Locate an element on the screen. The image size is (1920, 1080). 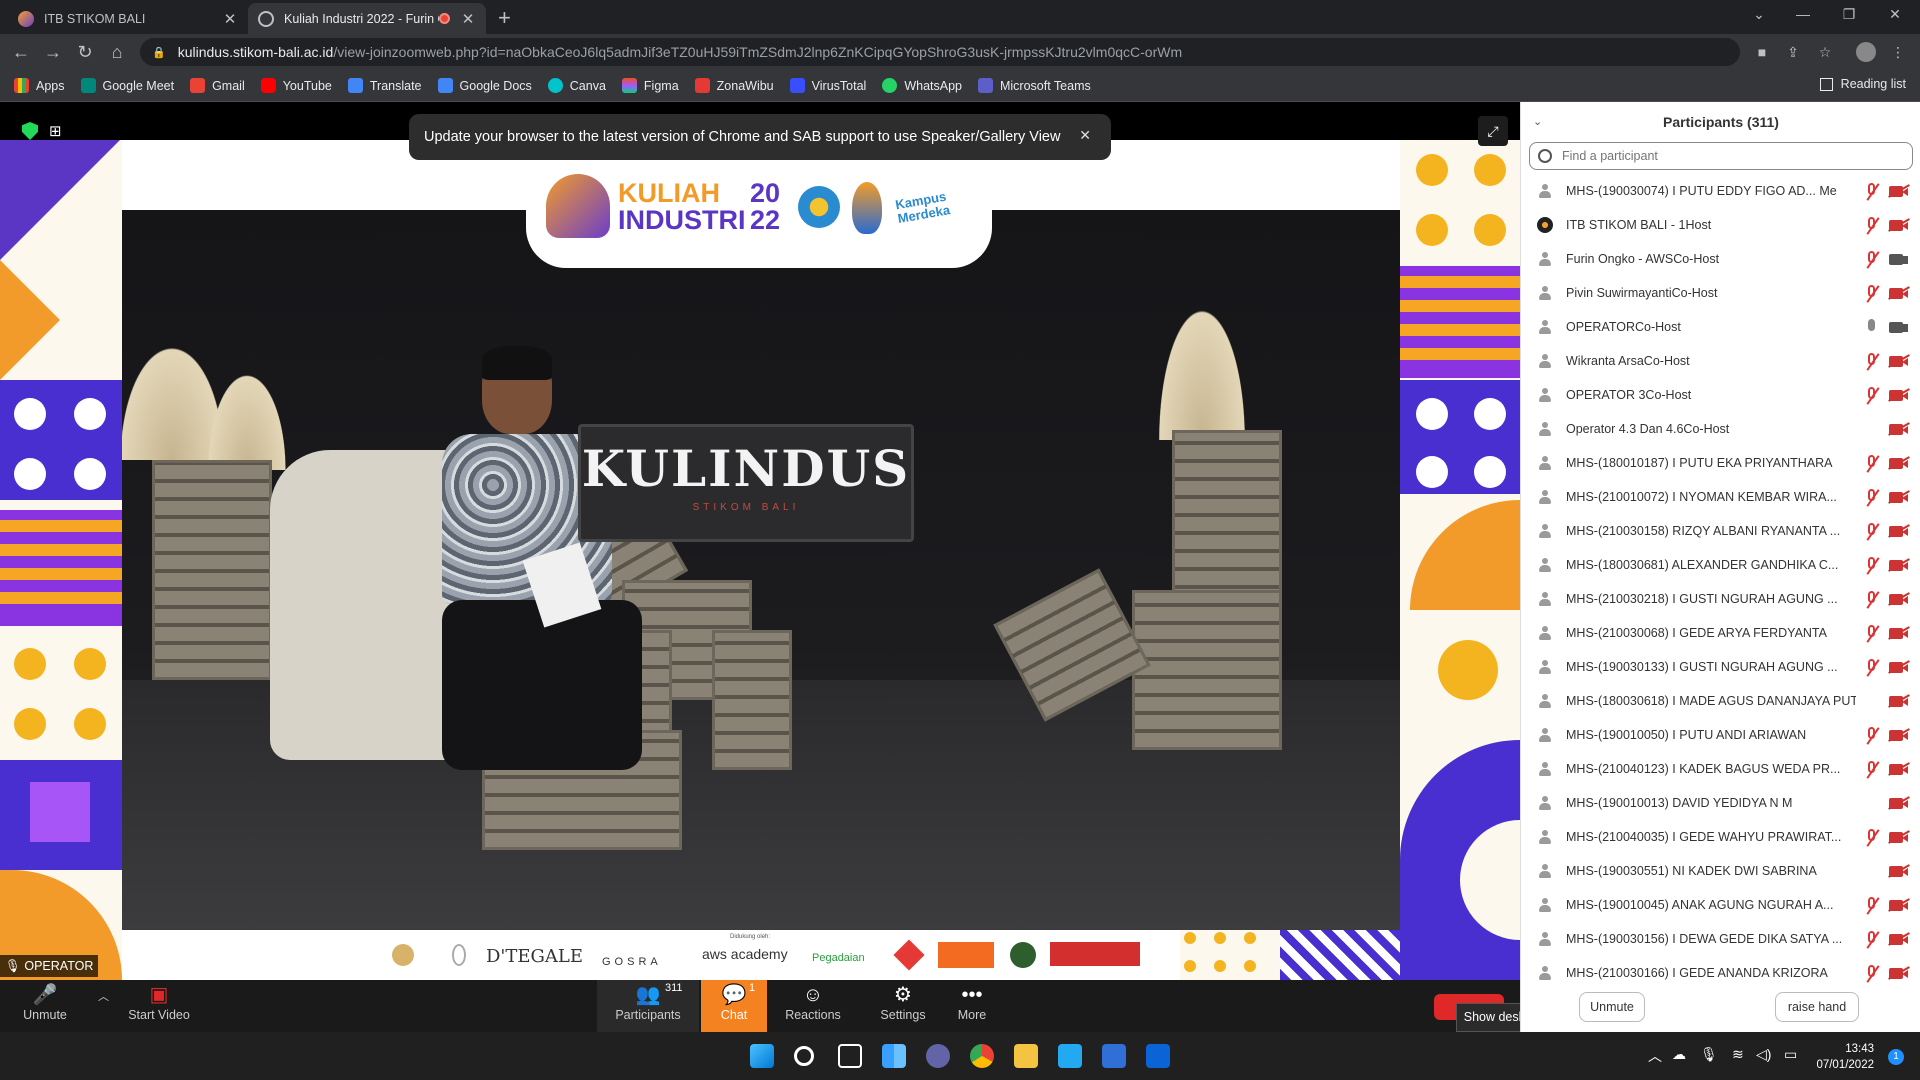
bookmark-translate: Translate is located at coordinates (384, 85).